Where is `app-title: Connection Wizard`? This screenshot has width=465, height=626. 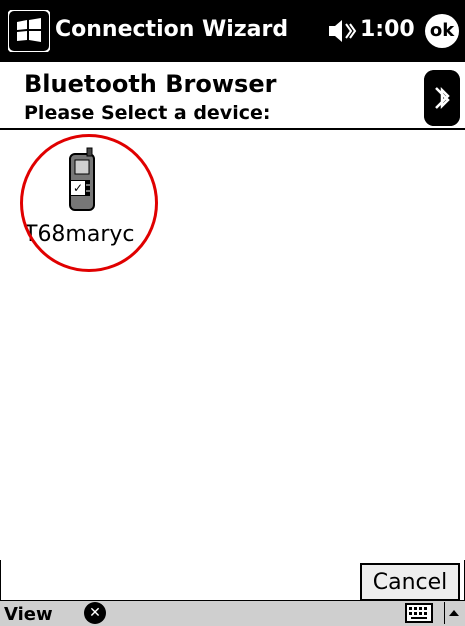
app-title: Connection Wizard is located at coordinates (172, 29).